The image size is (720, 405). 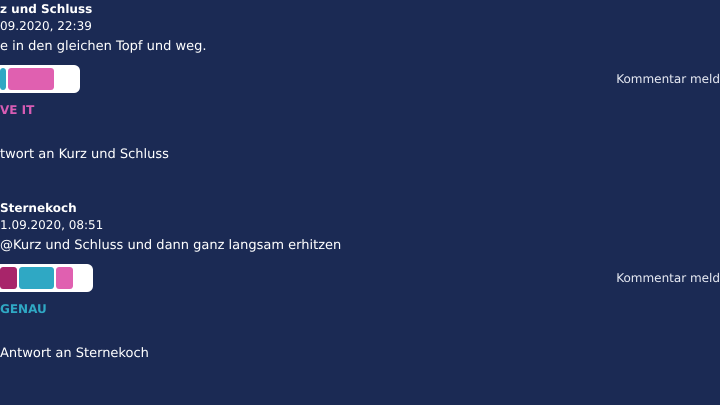 What do you see at coordinates (46, 26) in the screenshot?
I see `comment-date: 09.2020, 22:39` at bounding box center [46, 26].